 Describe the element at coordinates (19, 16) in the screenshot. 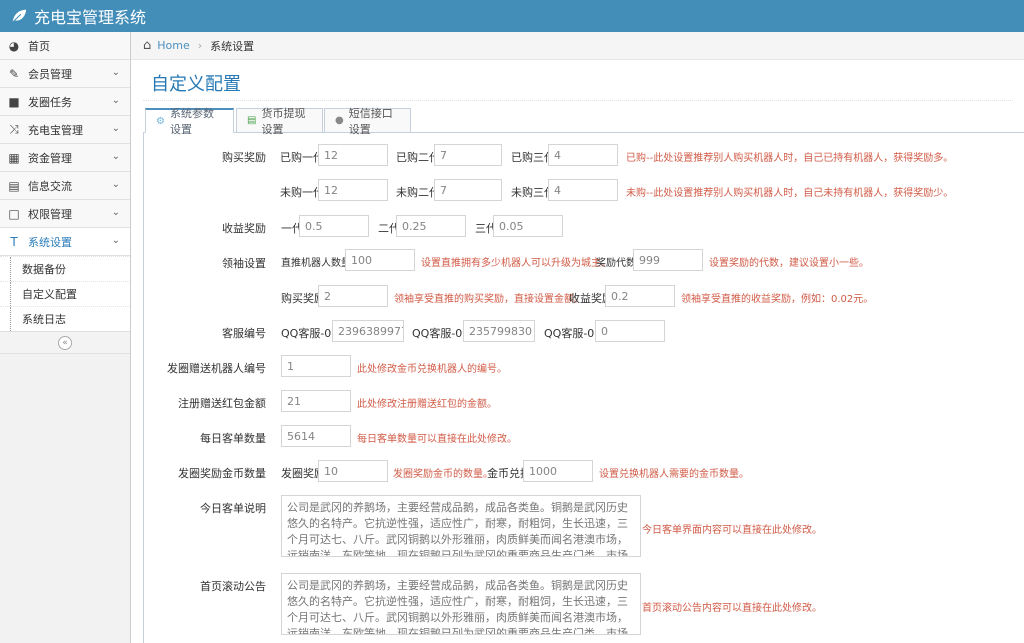

I see `leaf-icon` at that location.